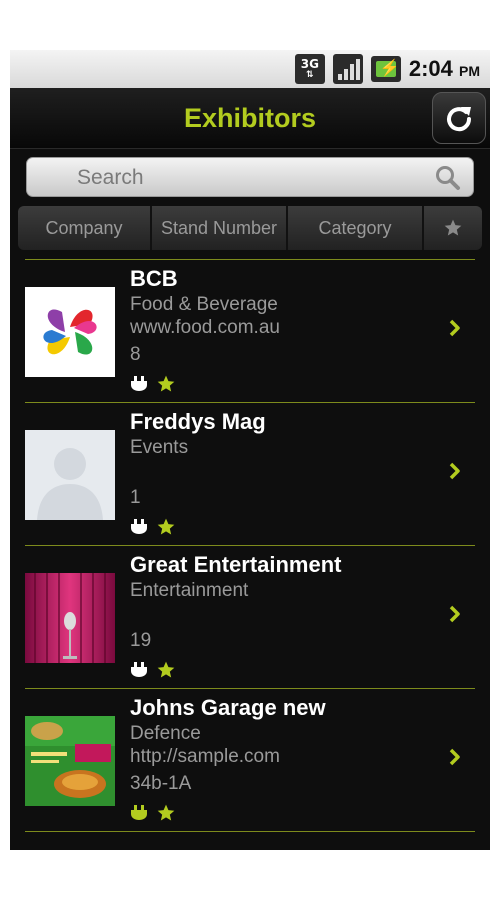  What do you see at coordinates (448, 178) in the screenshot?
I see `search-icon` at bounding box center [448, 178].